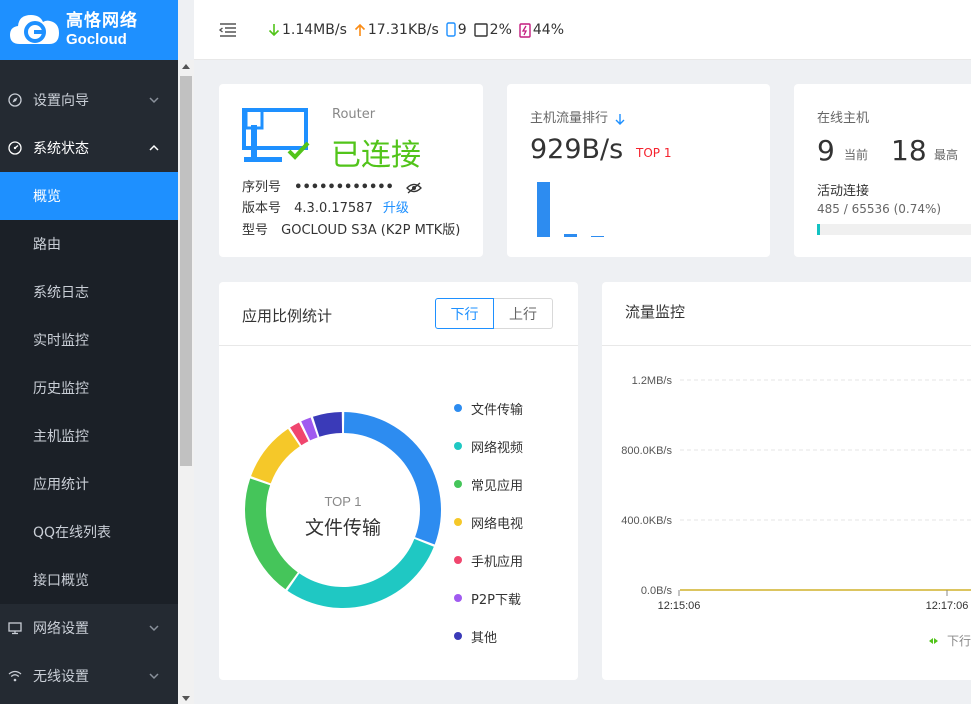 This screenshot has height=704, width=971. Describe the element at coordinates (61, 485) in the screenshot. I see `sidebar-item-label: 应用统计` at that location.